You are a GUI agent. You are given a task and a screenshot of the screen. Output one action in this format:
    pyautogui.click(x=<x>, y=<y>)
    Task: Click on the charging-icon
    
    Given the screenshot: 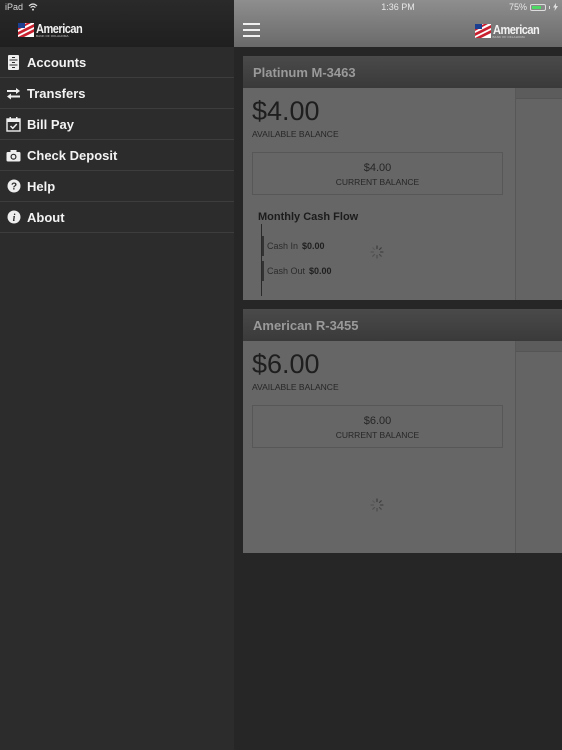 What is the action you would take?
    pyautogui.click(x=555, y=7)
    